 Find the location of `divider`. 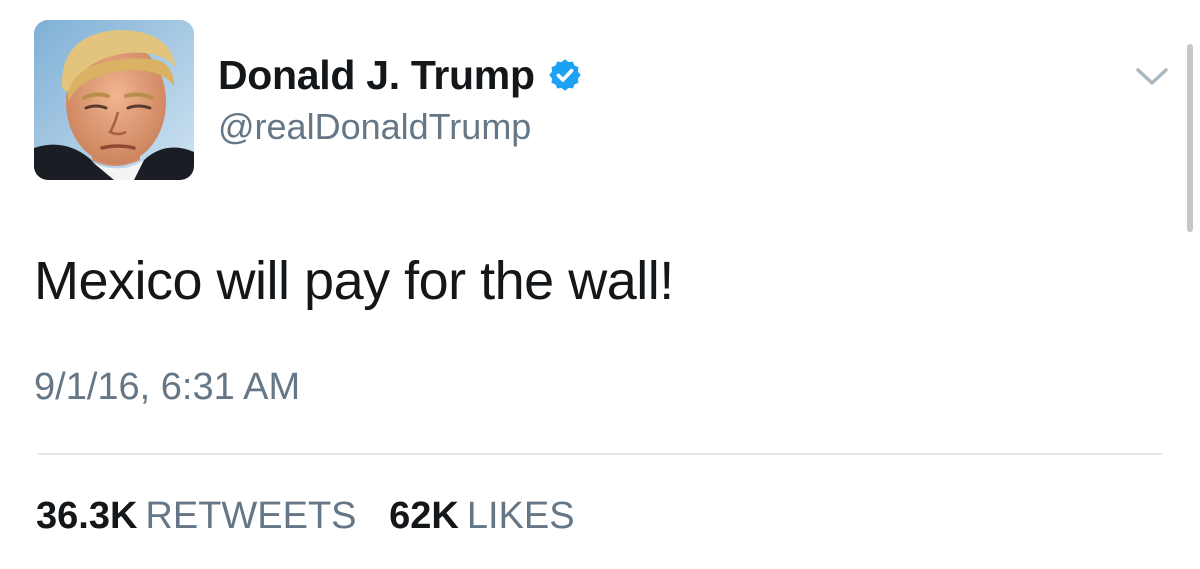

divider is located at coordinates (600, 454).